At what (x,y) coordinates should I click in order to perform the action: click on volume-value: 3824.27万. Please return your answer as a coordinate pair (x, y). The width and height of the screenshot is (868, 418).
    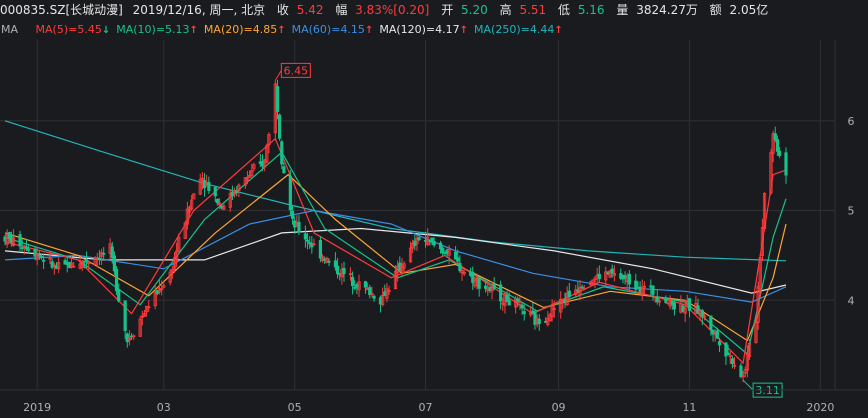
    Looking at the image, I should click on (667, 10).